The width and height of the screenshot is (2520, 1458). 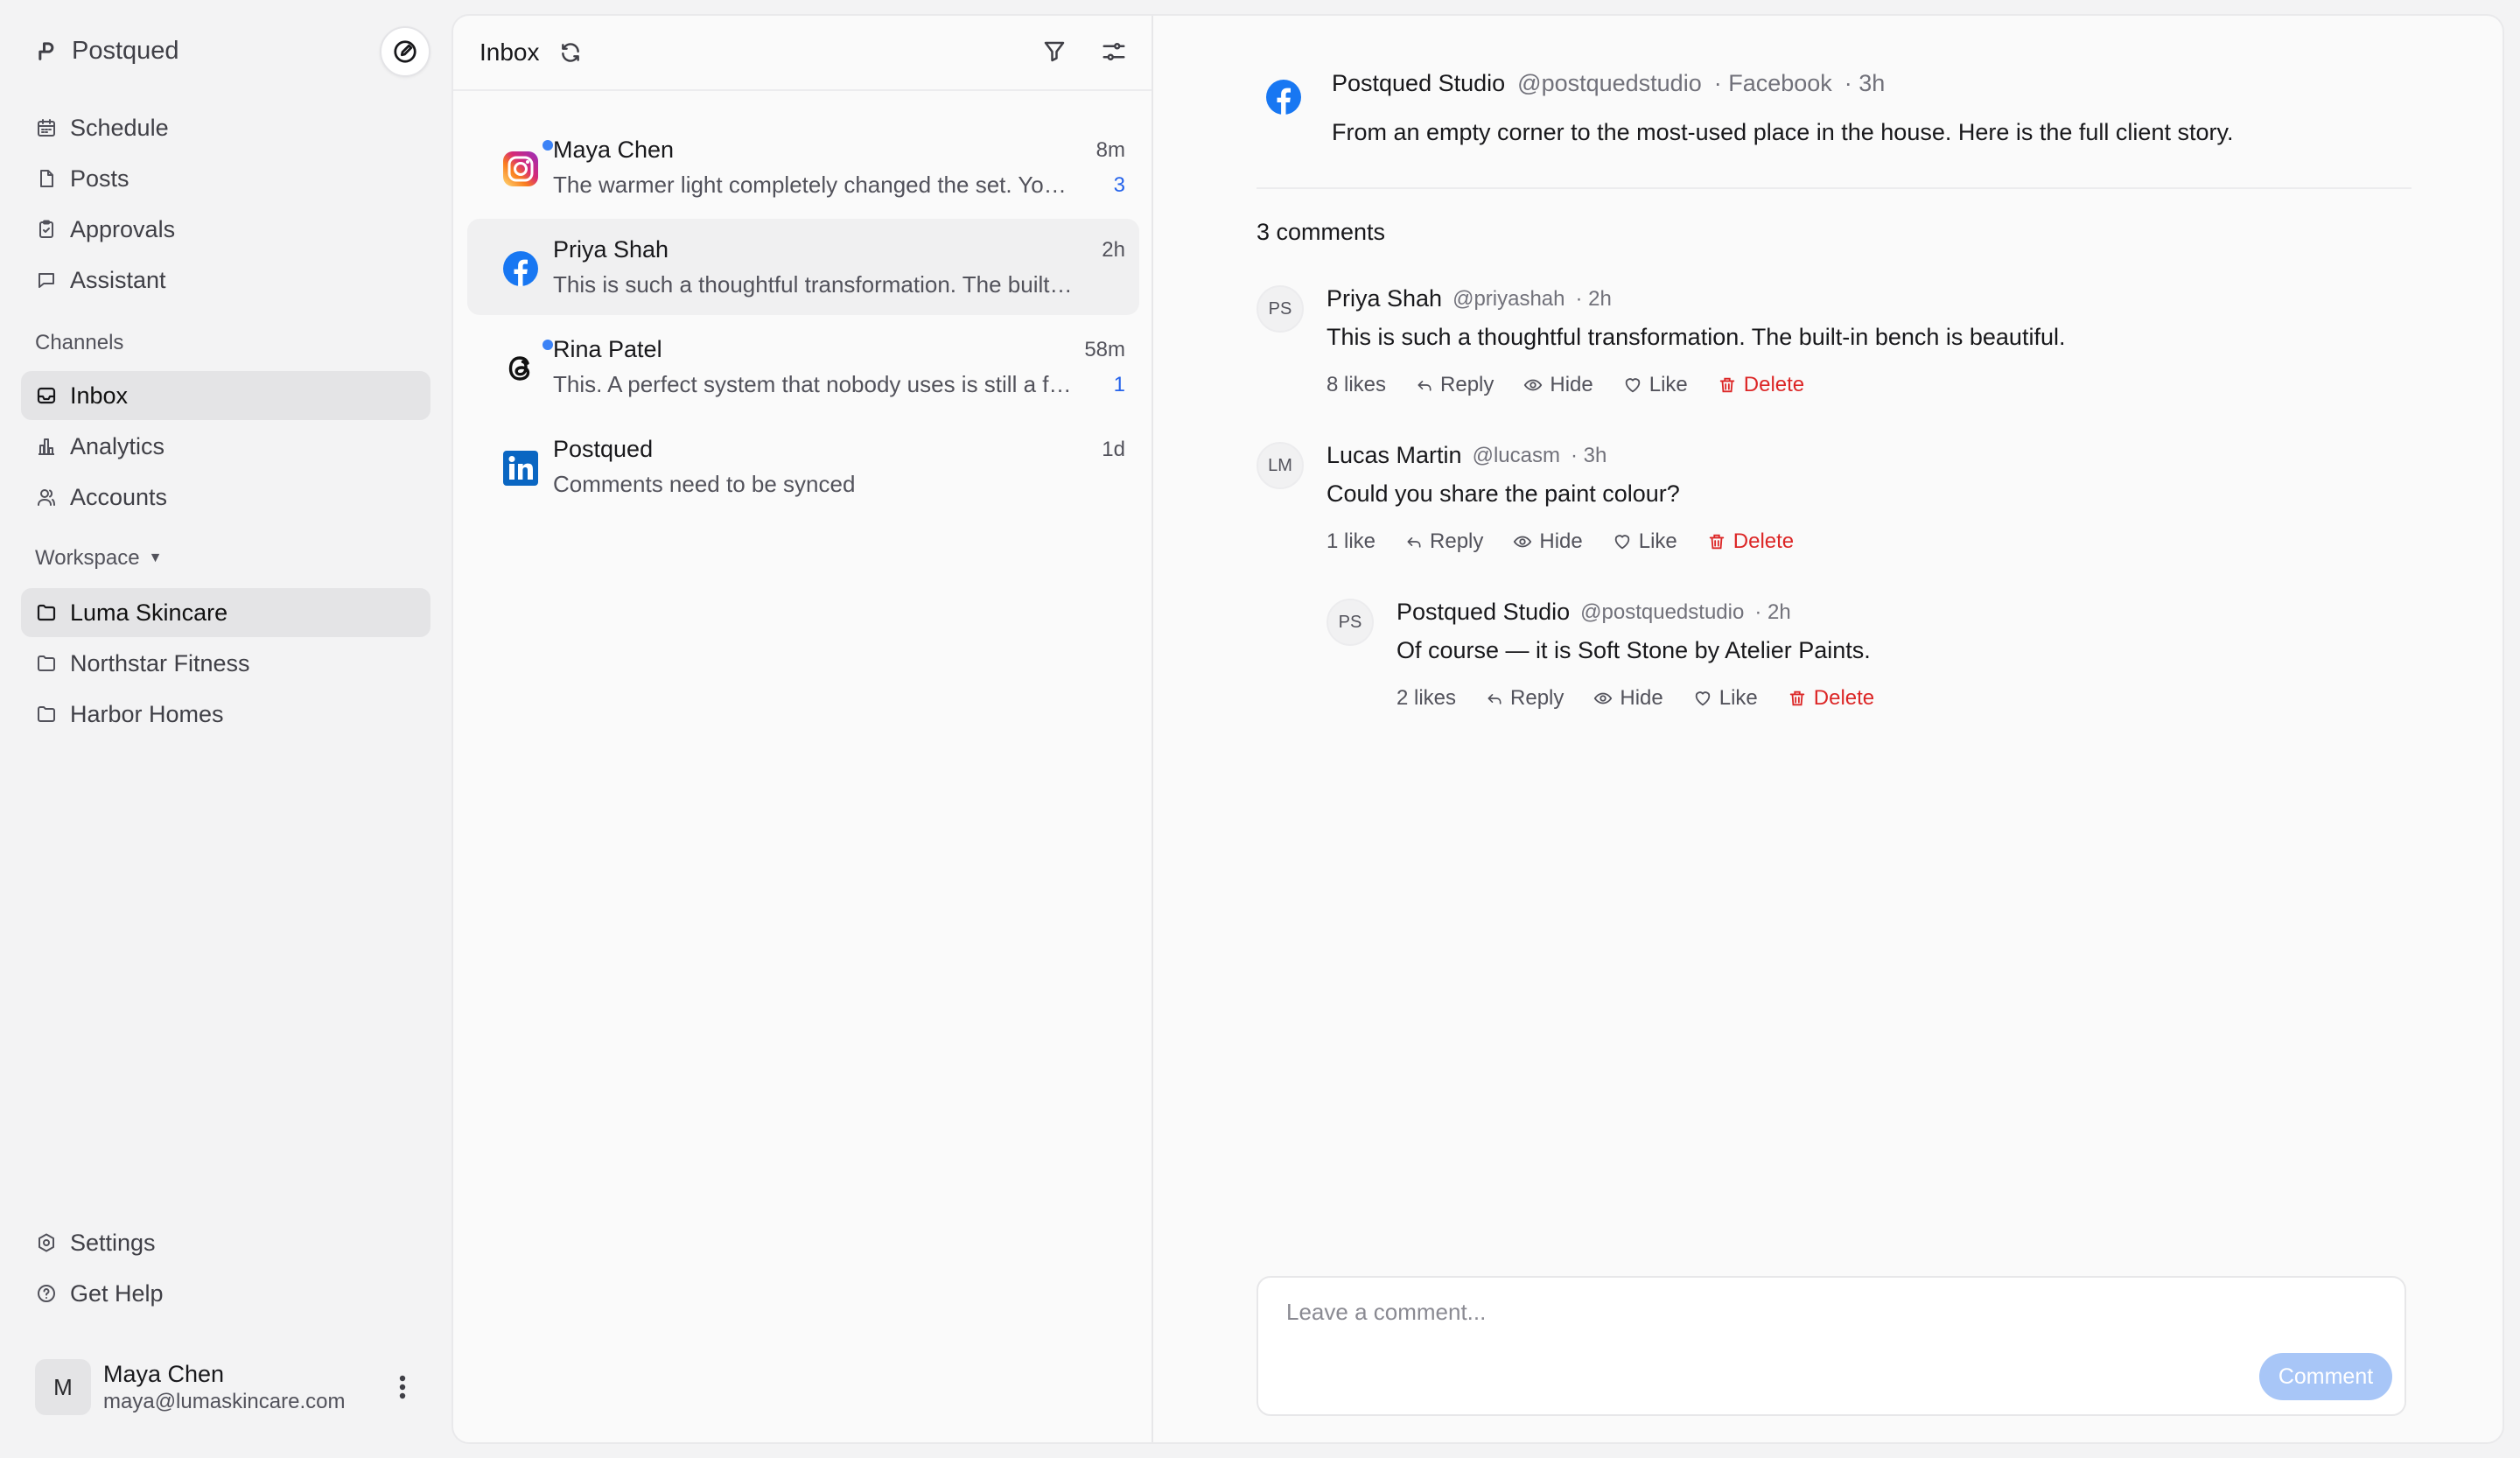 What do you see at coordinates (225, 280) in the screenshot?
I see `nav-assistant: Assistant` at bounding box center [225, 280].